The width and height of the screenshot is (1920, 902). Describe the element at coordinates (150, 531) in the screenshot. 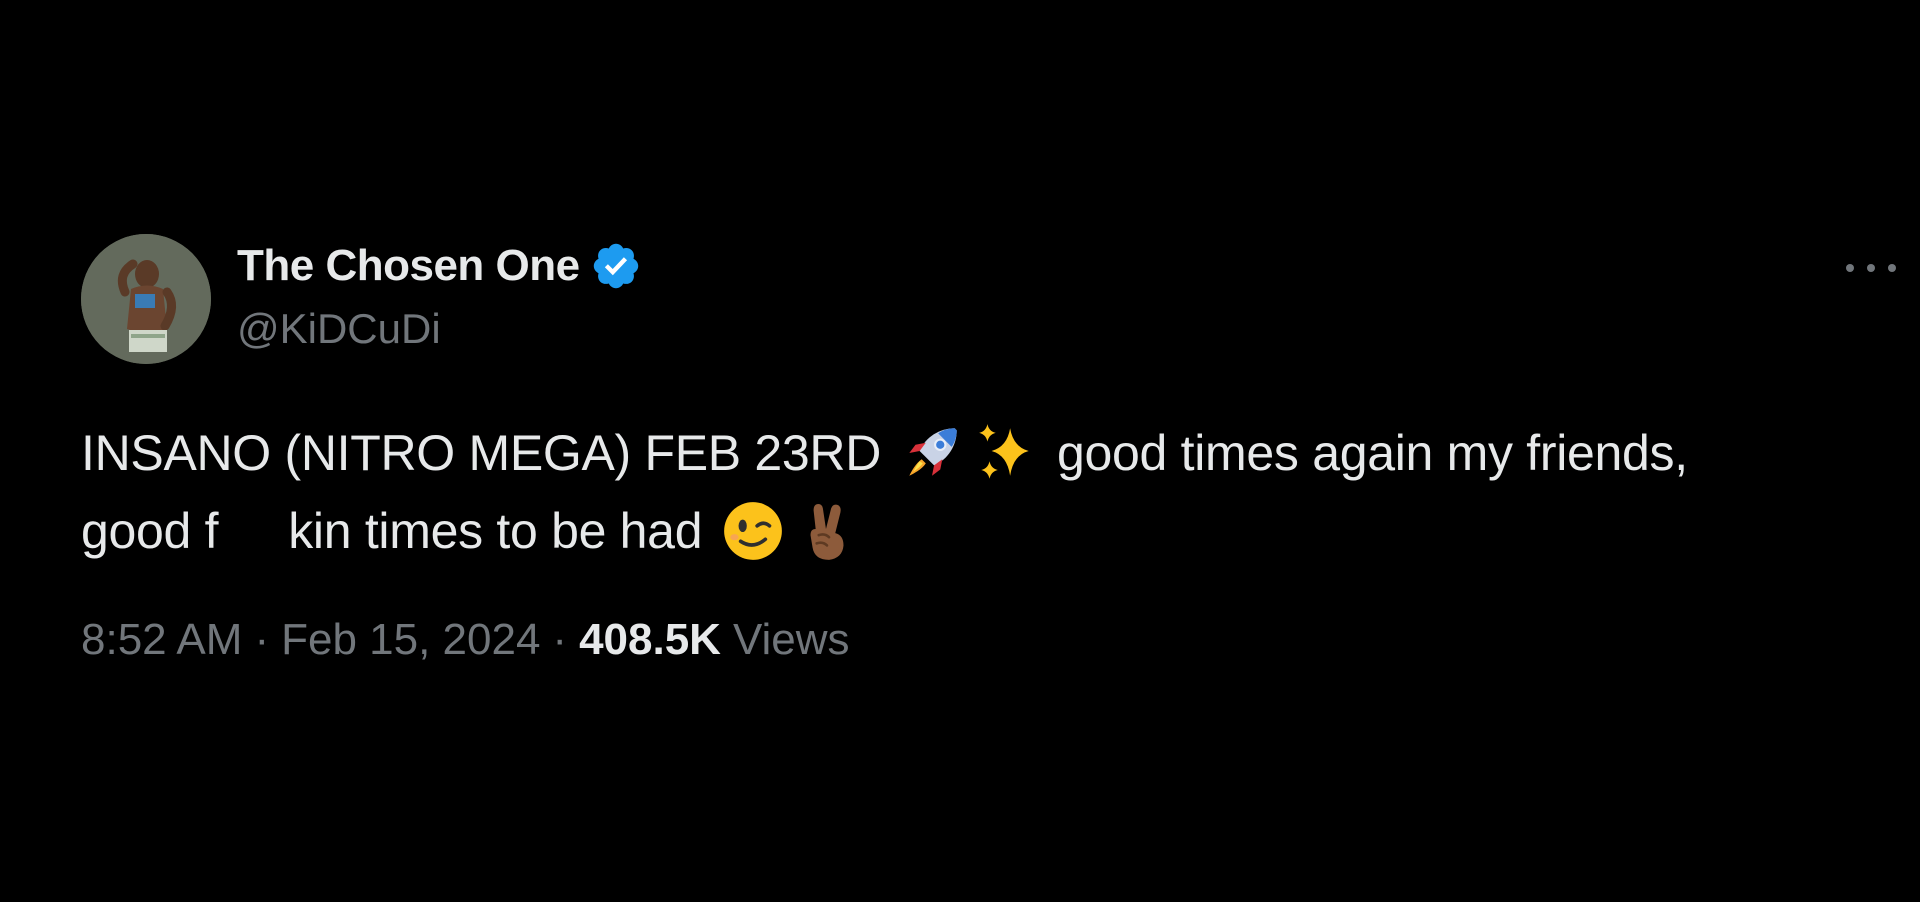

I see `tweet-text-segment: good f` at that location.